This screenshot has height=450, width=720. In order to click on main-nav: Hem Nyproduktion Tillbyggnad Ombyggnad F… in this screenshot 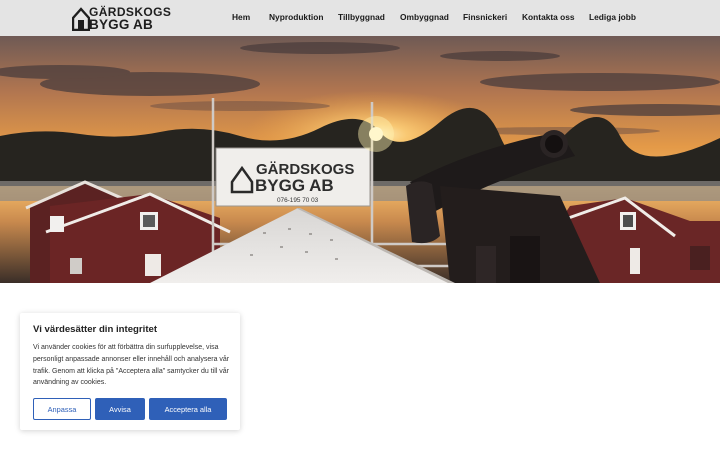, I will do `click(360, 18)`.